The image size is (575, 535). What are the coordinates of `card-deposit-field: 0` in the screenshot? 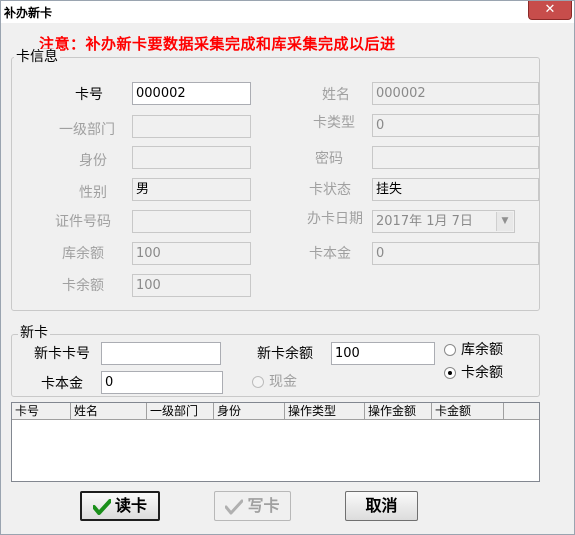 It's located at (455, 253).